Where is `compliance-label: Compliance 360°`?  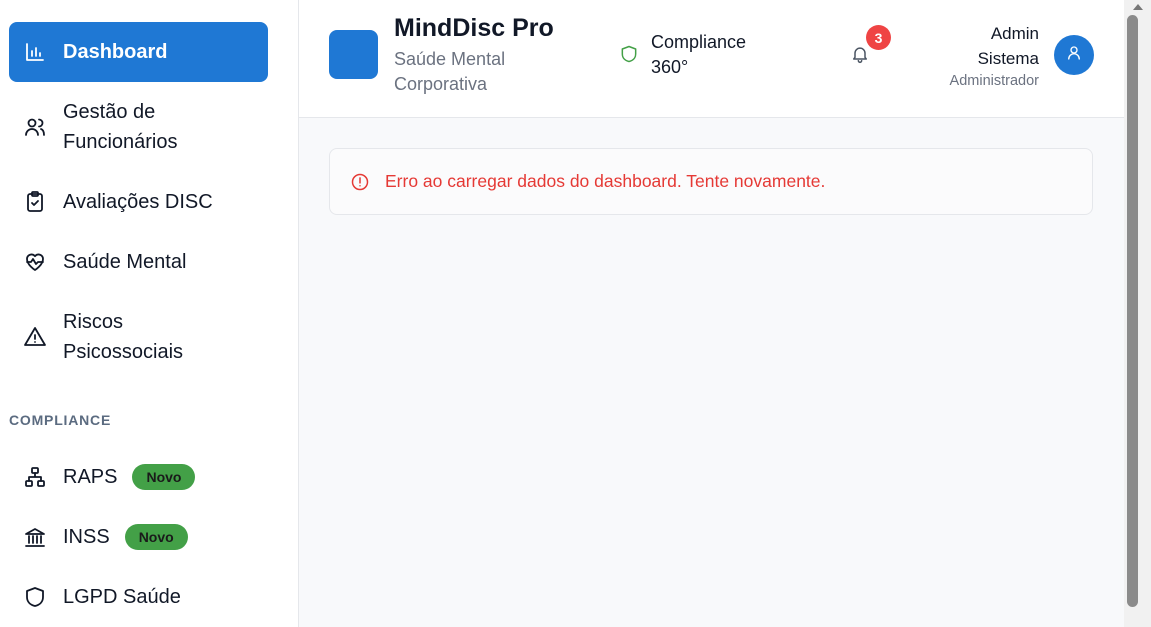
compliance-label: Compliance 360° is located at coordinates (699, 54).